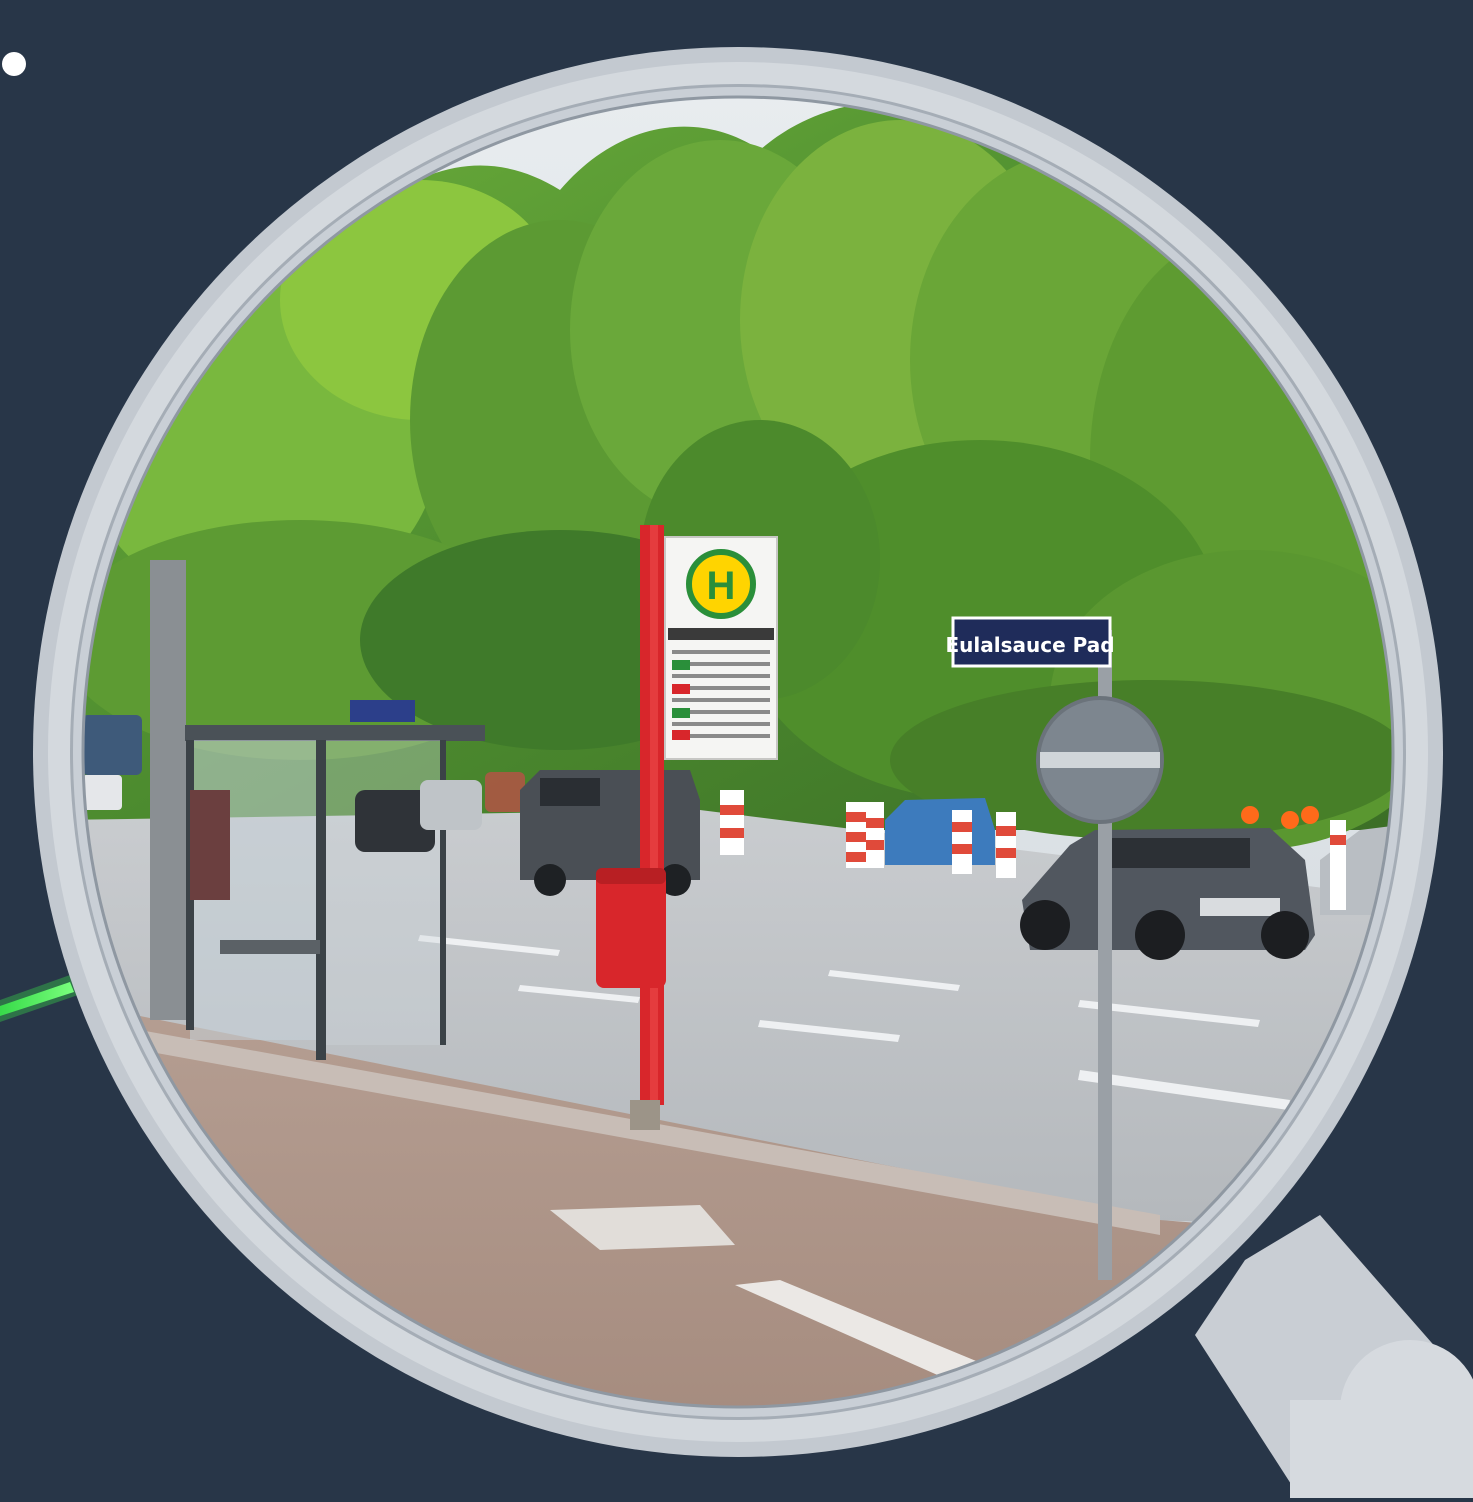 The image size is (1473, 1502). What do you see at coordinates (39, 998) in the screenshot?
I see `laser-beam` at bounding box center [39, 998].